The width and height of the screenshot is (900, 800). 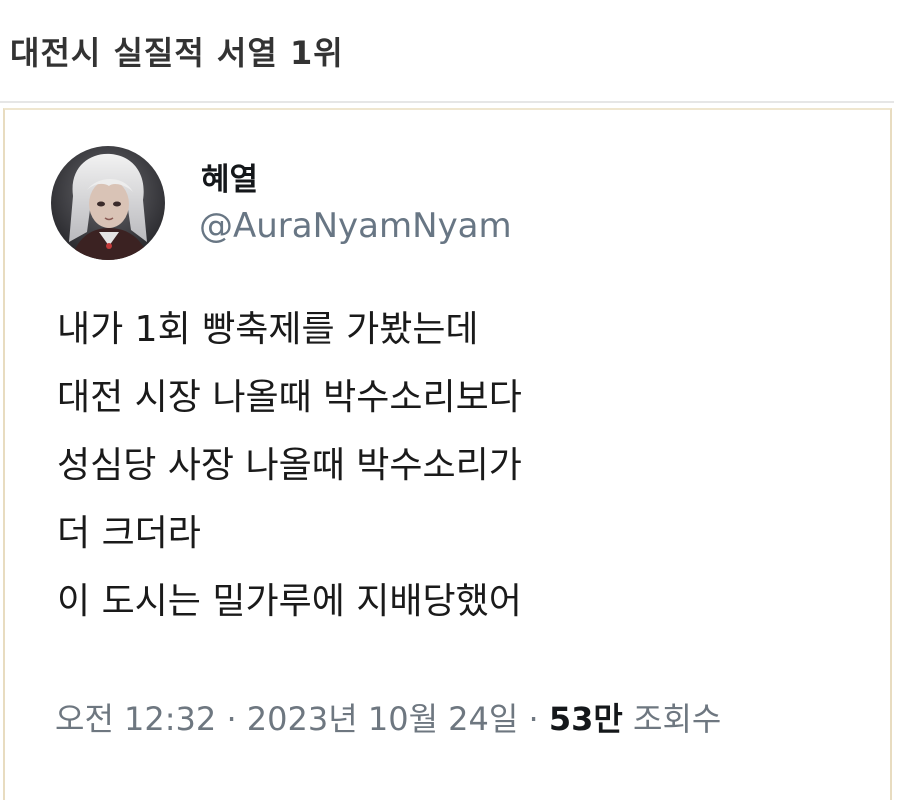 What do you see at coordinates (289, 465) in the screenshot?
I see `tweet-line: 성심당 사장 나올때 박수소리가` at bounding box center [289, 465].